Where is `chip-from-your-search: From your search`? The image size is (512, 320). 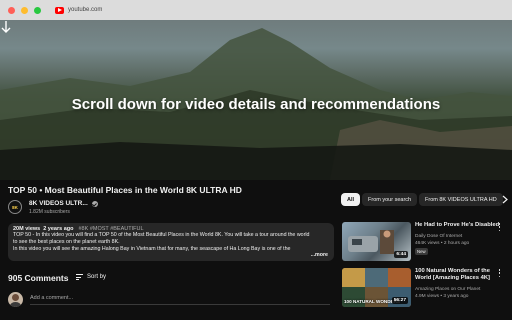
chip-from-your-search: From your search is located at coordinates (390, 199).